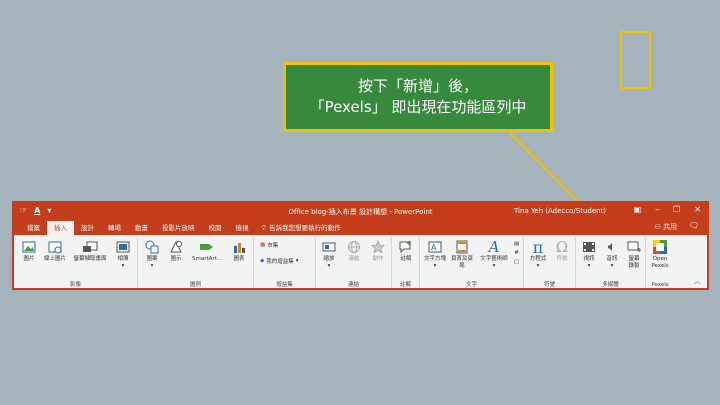 The image size is (720, 405). I want to click on screenshot-button: 螢幕擷取畫面, so click(90, 251).